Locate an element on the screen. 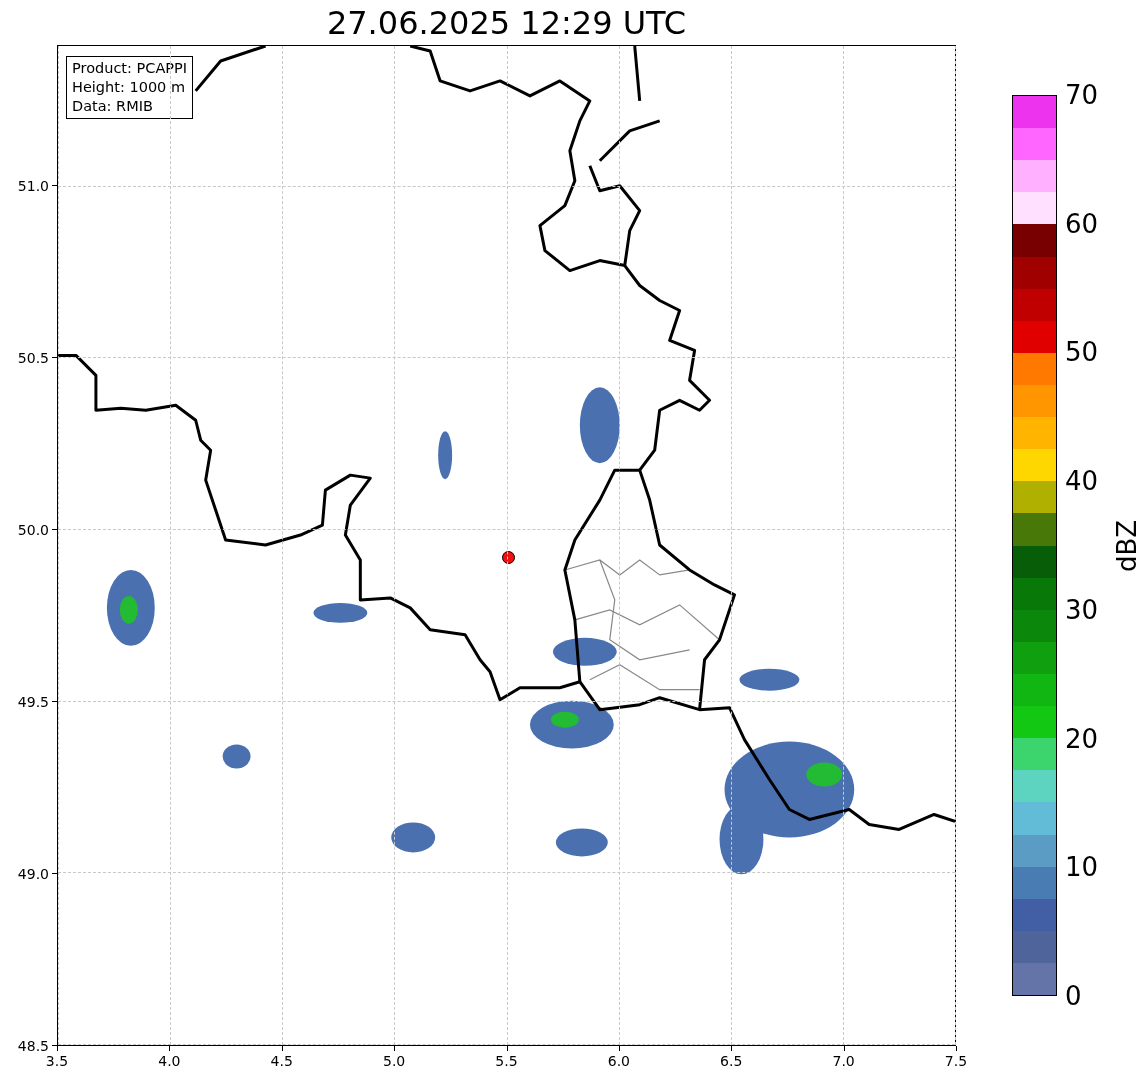 Image resolution: width=1145 pixels, height=1084 pixels. axis-tick-label: 5.5 is located at coordinates (506, 1061).